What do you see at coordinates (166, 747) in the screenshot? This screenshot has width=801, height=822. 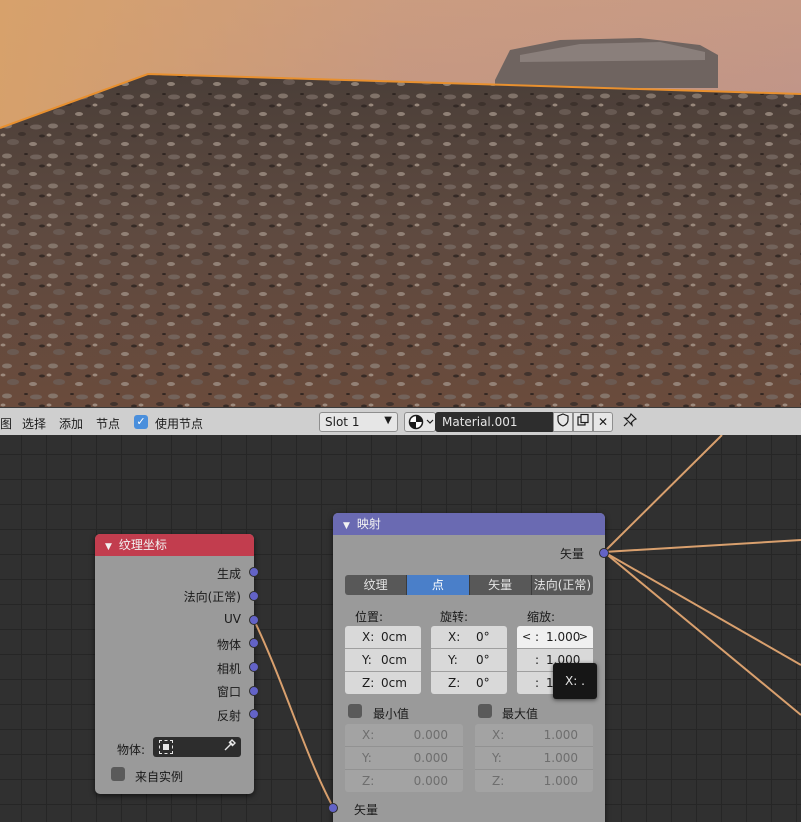 I see `object-cube-icon` at bounding box center [166, 747].